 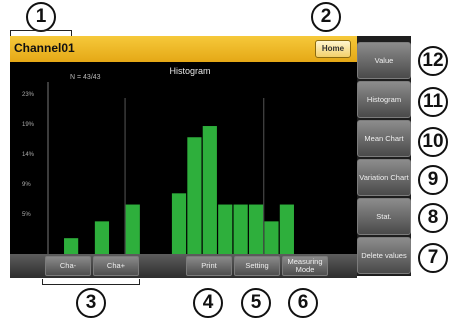 What do you see at coordinates (326, 17) in the screenshot?
I see `callout-2: 2` at bounding box center [326, 17].